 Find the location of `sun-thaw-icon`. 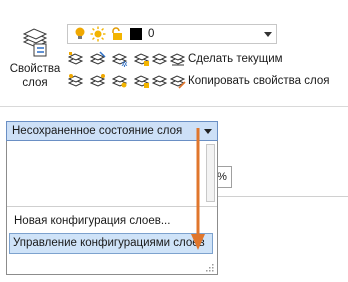

sun-thaw-icon is located at coordinates (98, 34).